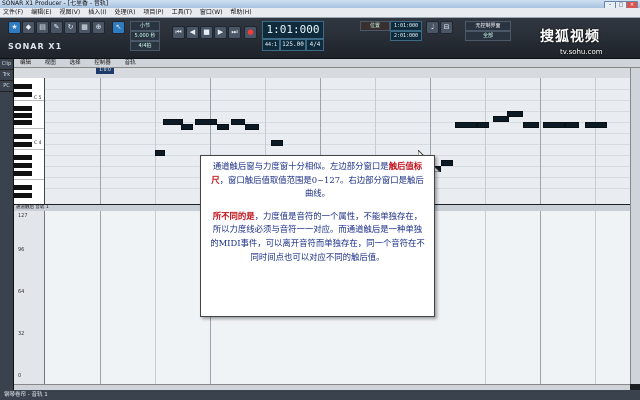 This screenshot has width=640, height=400. Describe the element at coordinates (315, 45) in the screenshot. I see `meter-display: 4/4` at that location.